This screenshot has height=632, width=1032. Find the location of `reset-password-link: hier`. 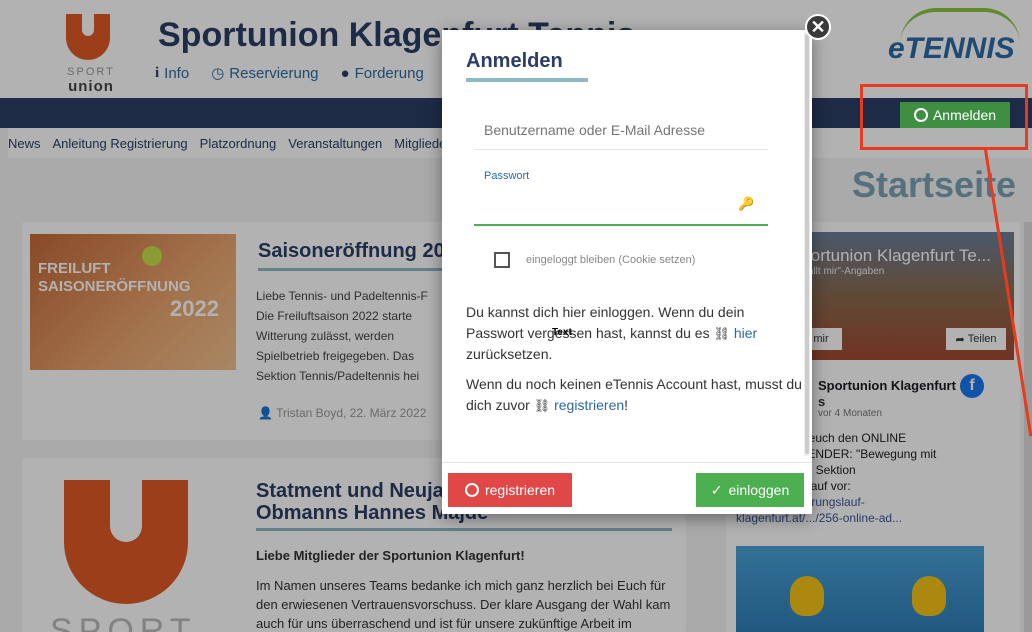

reset-password-link: hier is located at coordinates (745, 333).